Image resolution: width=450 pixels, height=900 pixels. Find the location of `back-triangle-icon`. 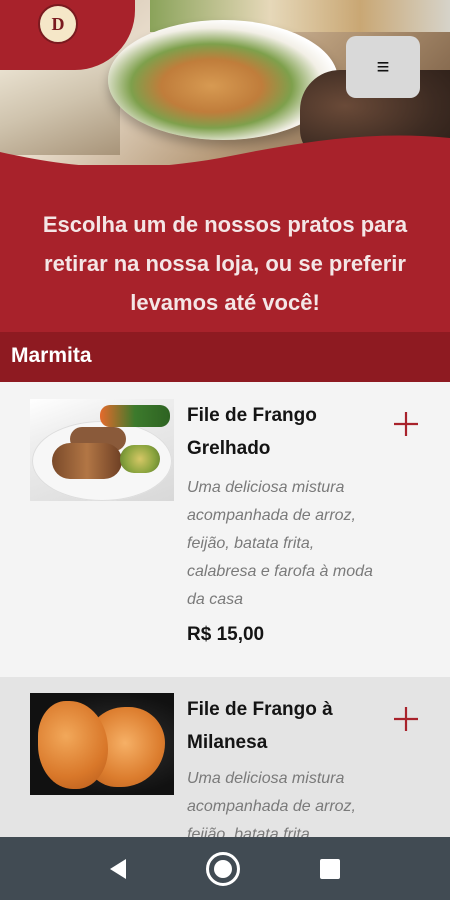

back-triangle-icon is located at coordinates (118, 868).